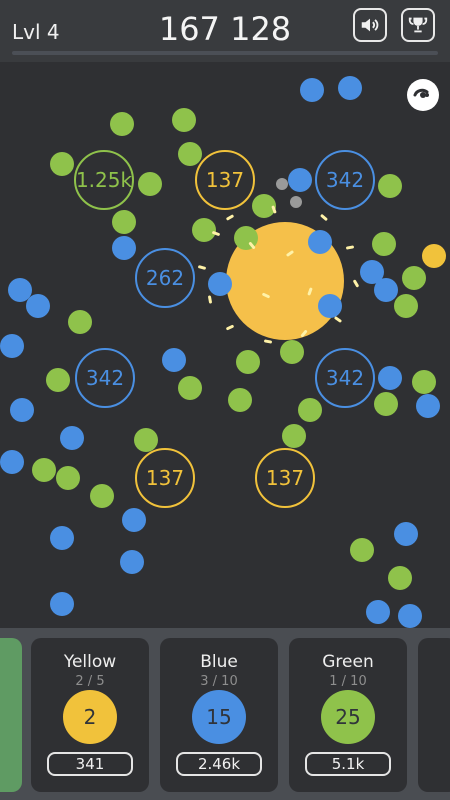 This screenshot has width=450, height=800. Describe the element at coordinates (11, 715) in the screenshot. I see `card-edge-left` at that location.